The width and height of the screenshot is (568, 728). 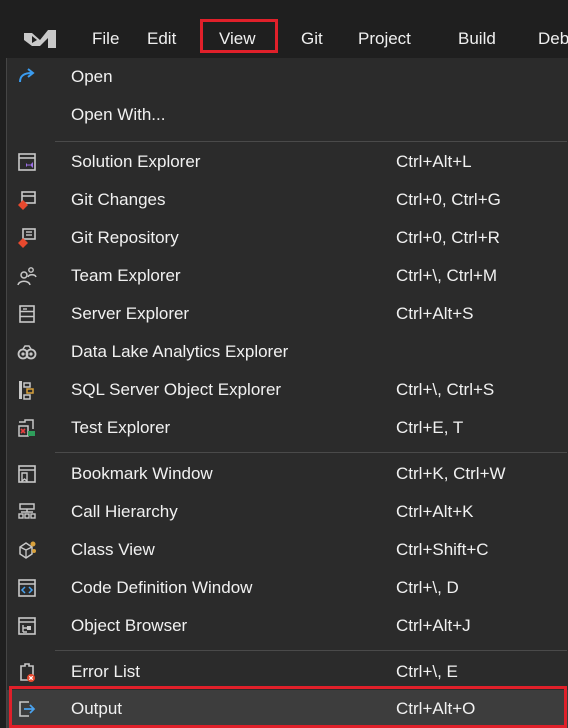 What do you see at coordinates (126, 275) in the screenshot?
I see `menu-item-label: Team Explorer` at bounding box center [126, 275].